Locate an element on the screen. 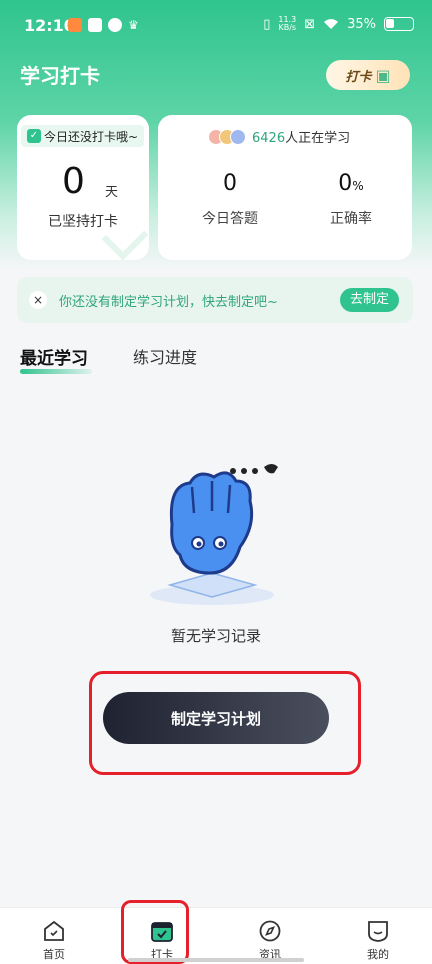 The width and height of the screenshot is (432, 964). compass-icon is located at coordinates (270, 931).